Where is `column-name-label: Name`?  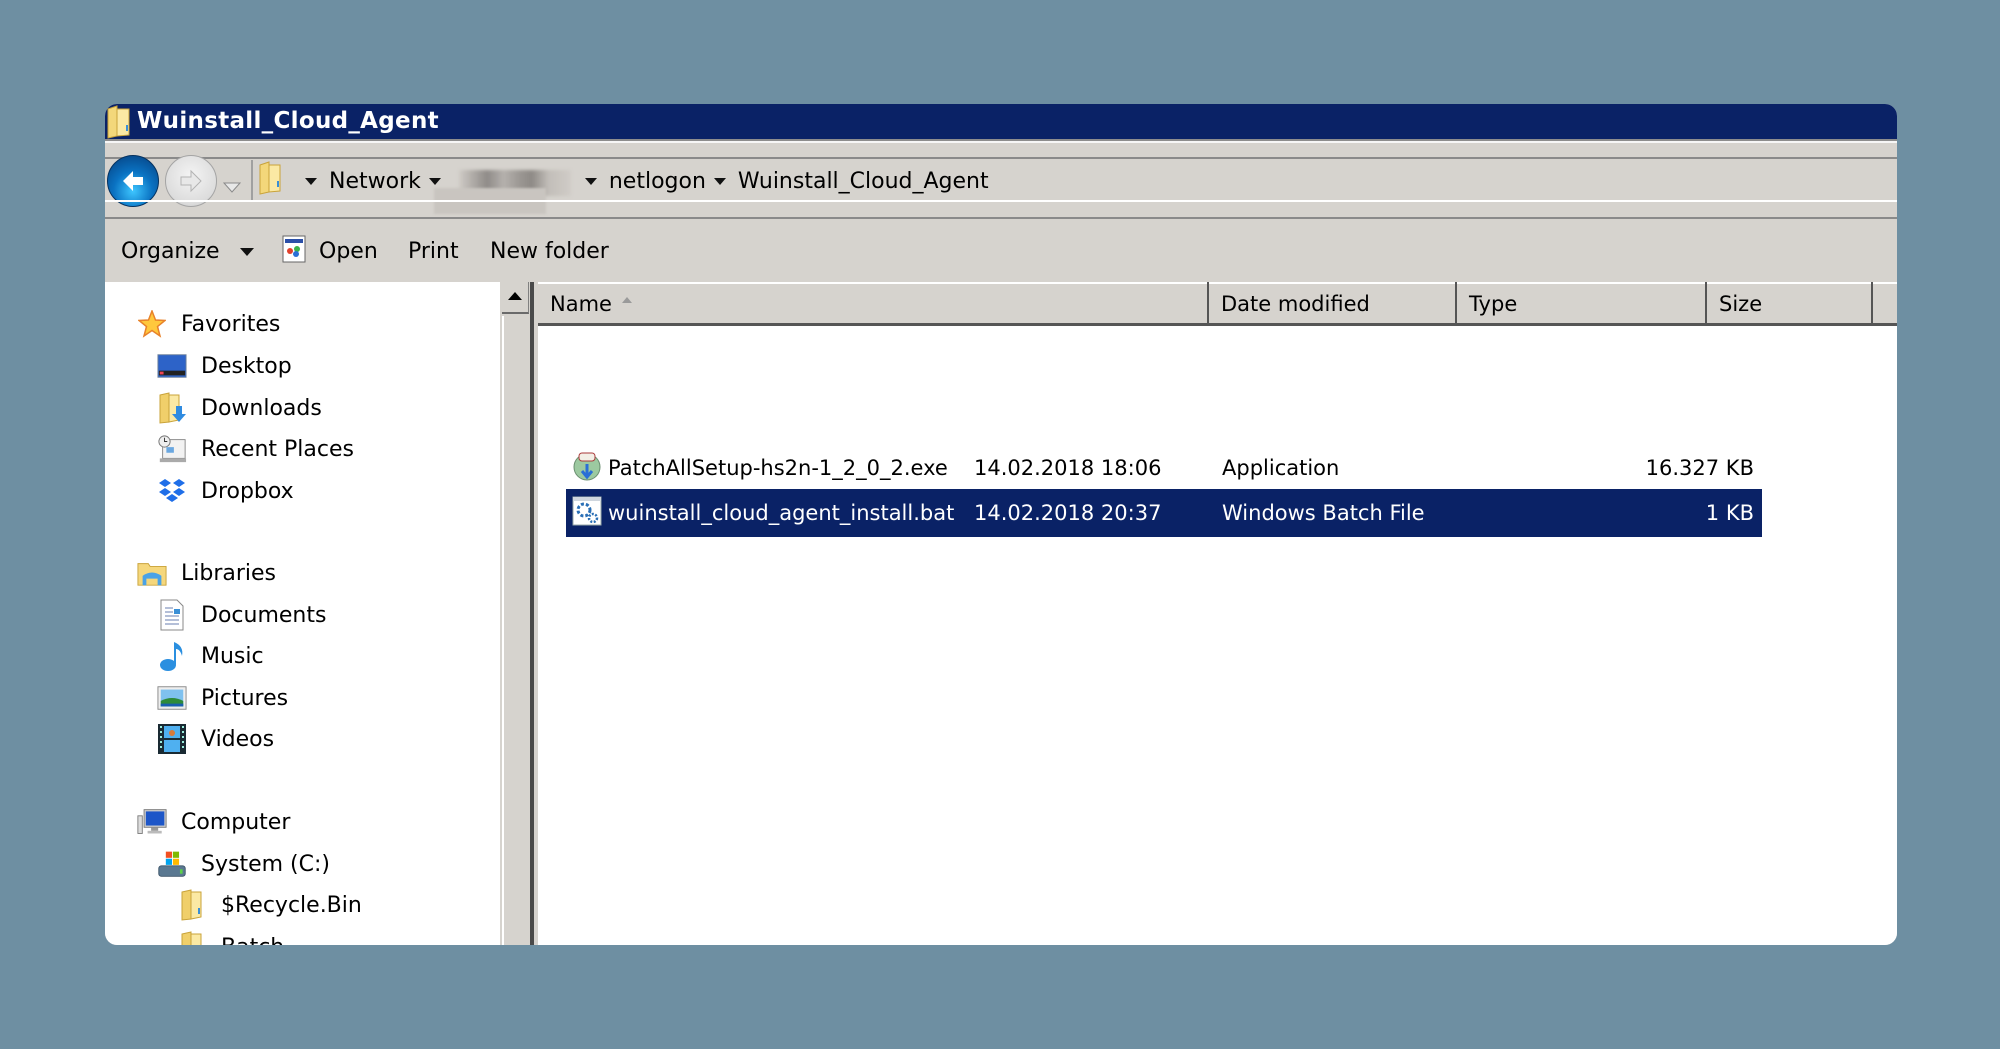
column-name-label: Name is located at coordinates (581, 303).